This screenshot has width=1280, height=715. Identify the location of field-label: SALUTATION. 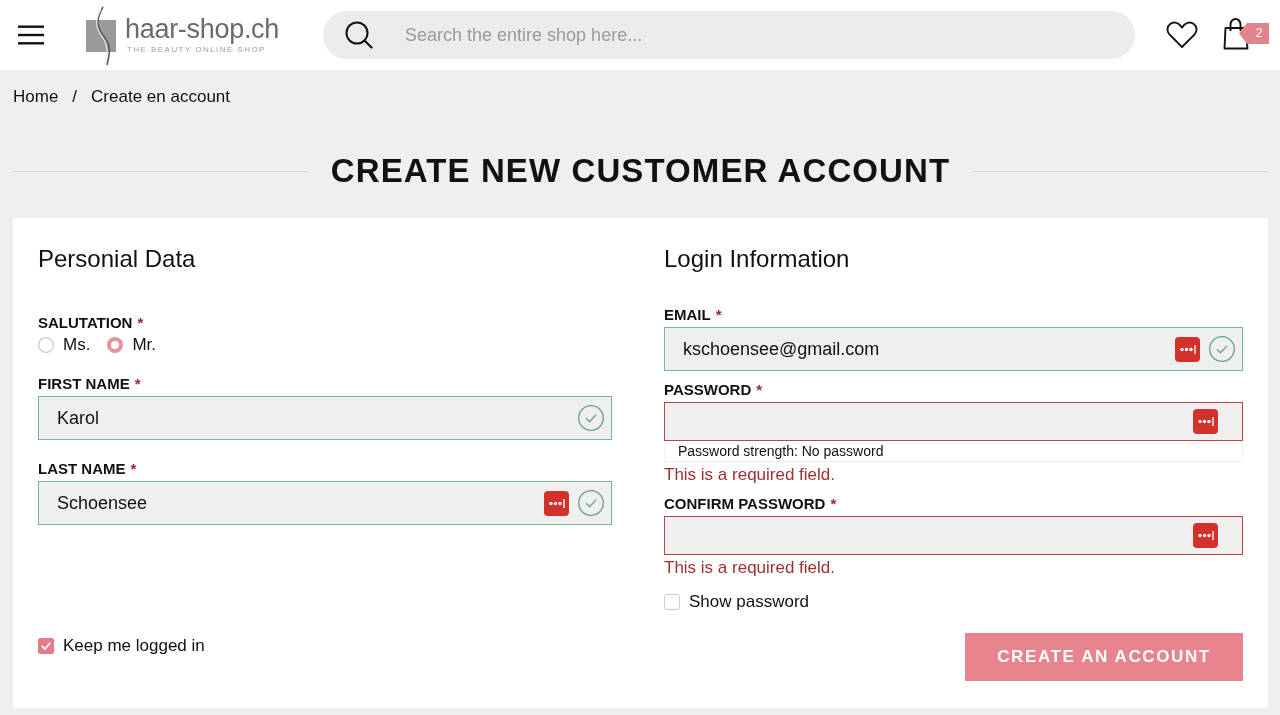
(85, 323).